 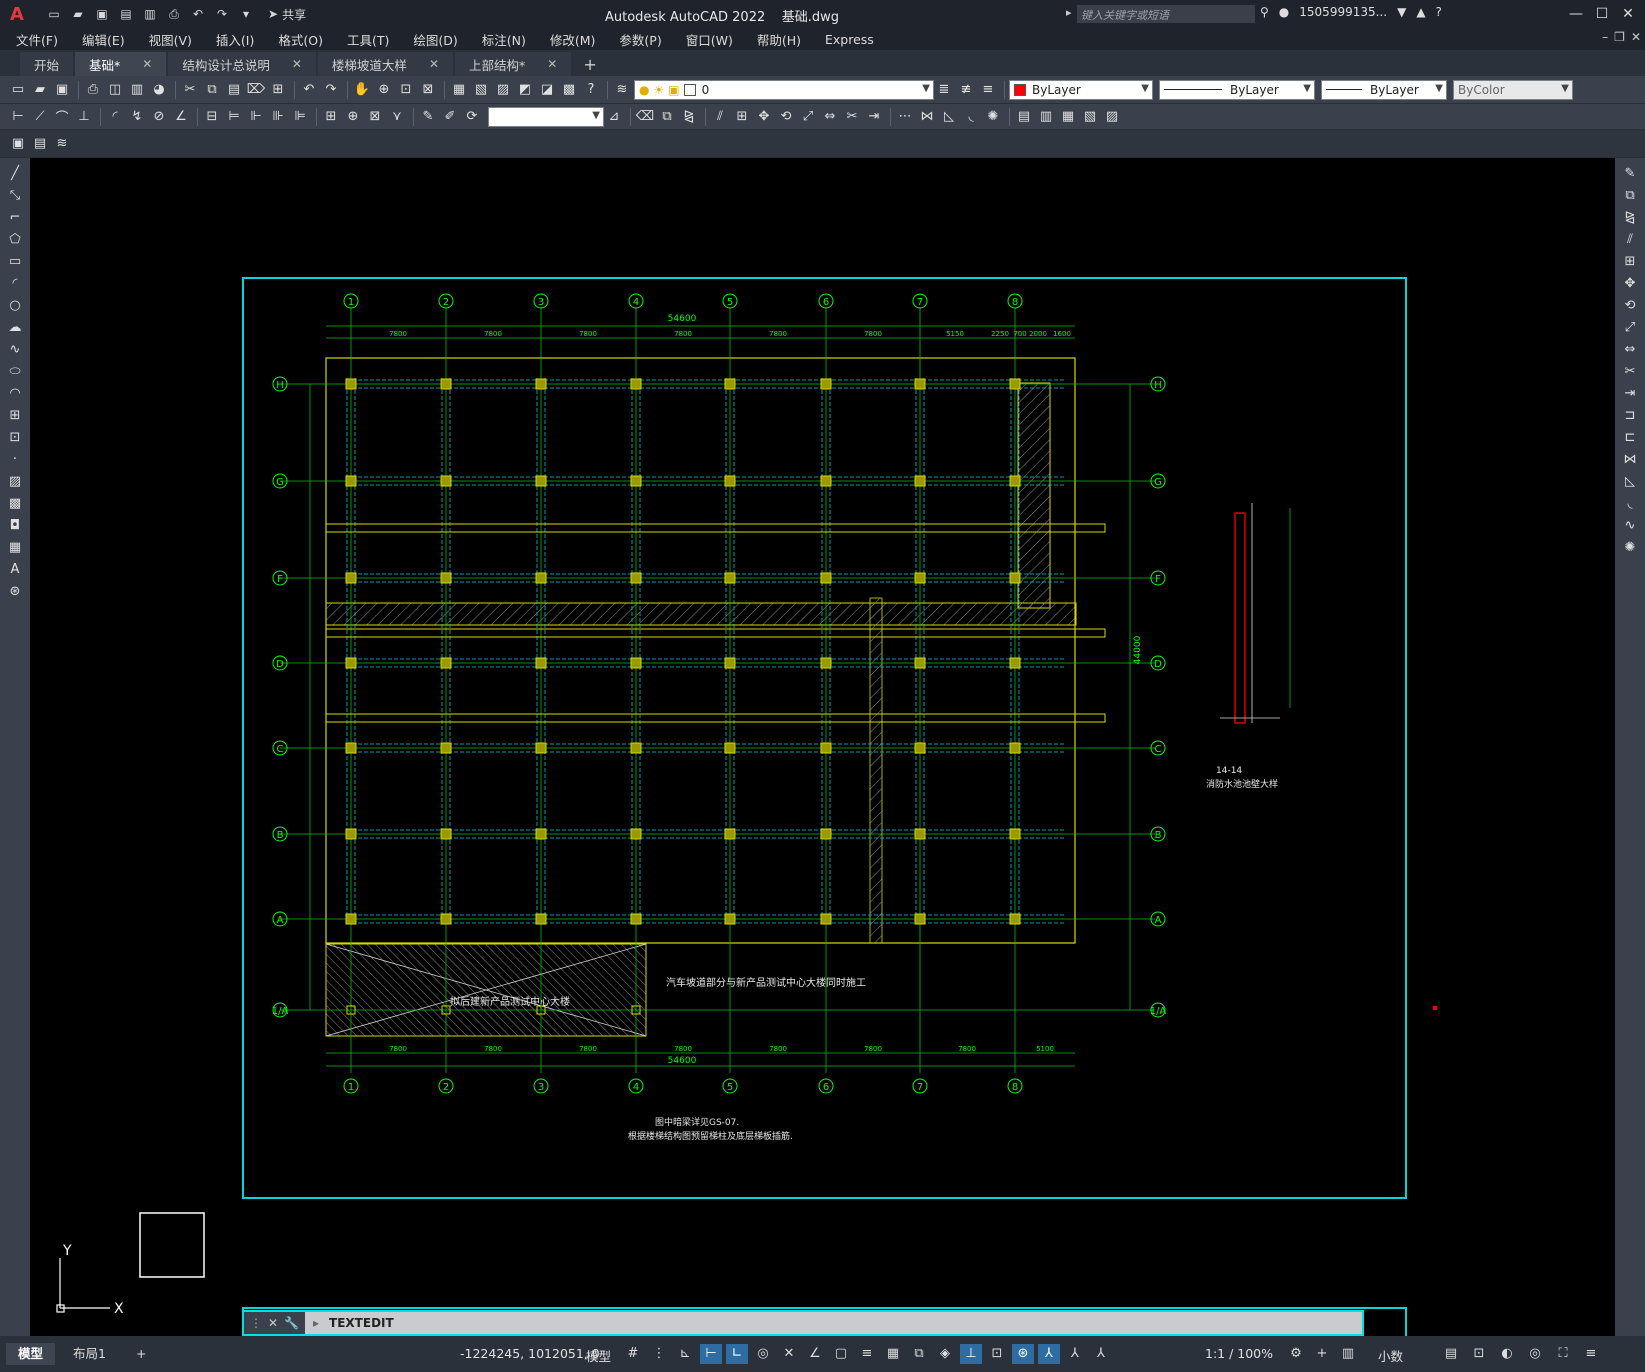 What do you see at coordinates (435, 39) in the screenshot?
I see `menu-draw: 绘图(D)` at bounding box center [435, 39].